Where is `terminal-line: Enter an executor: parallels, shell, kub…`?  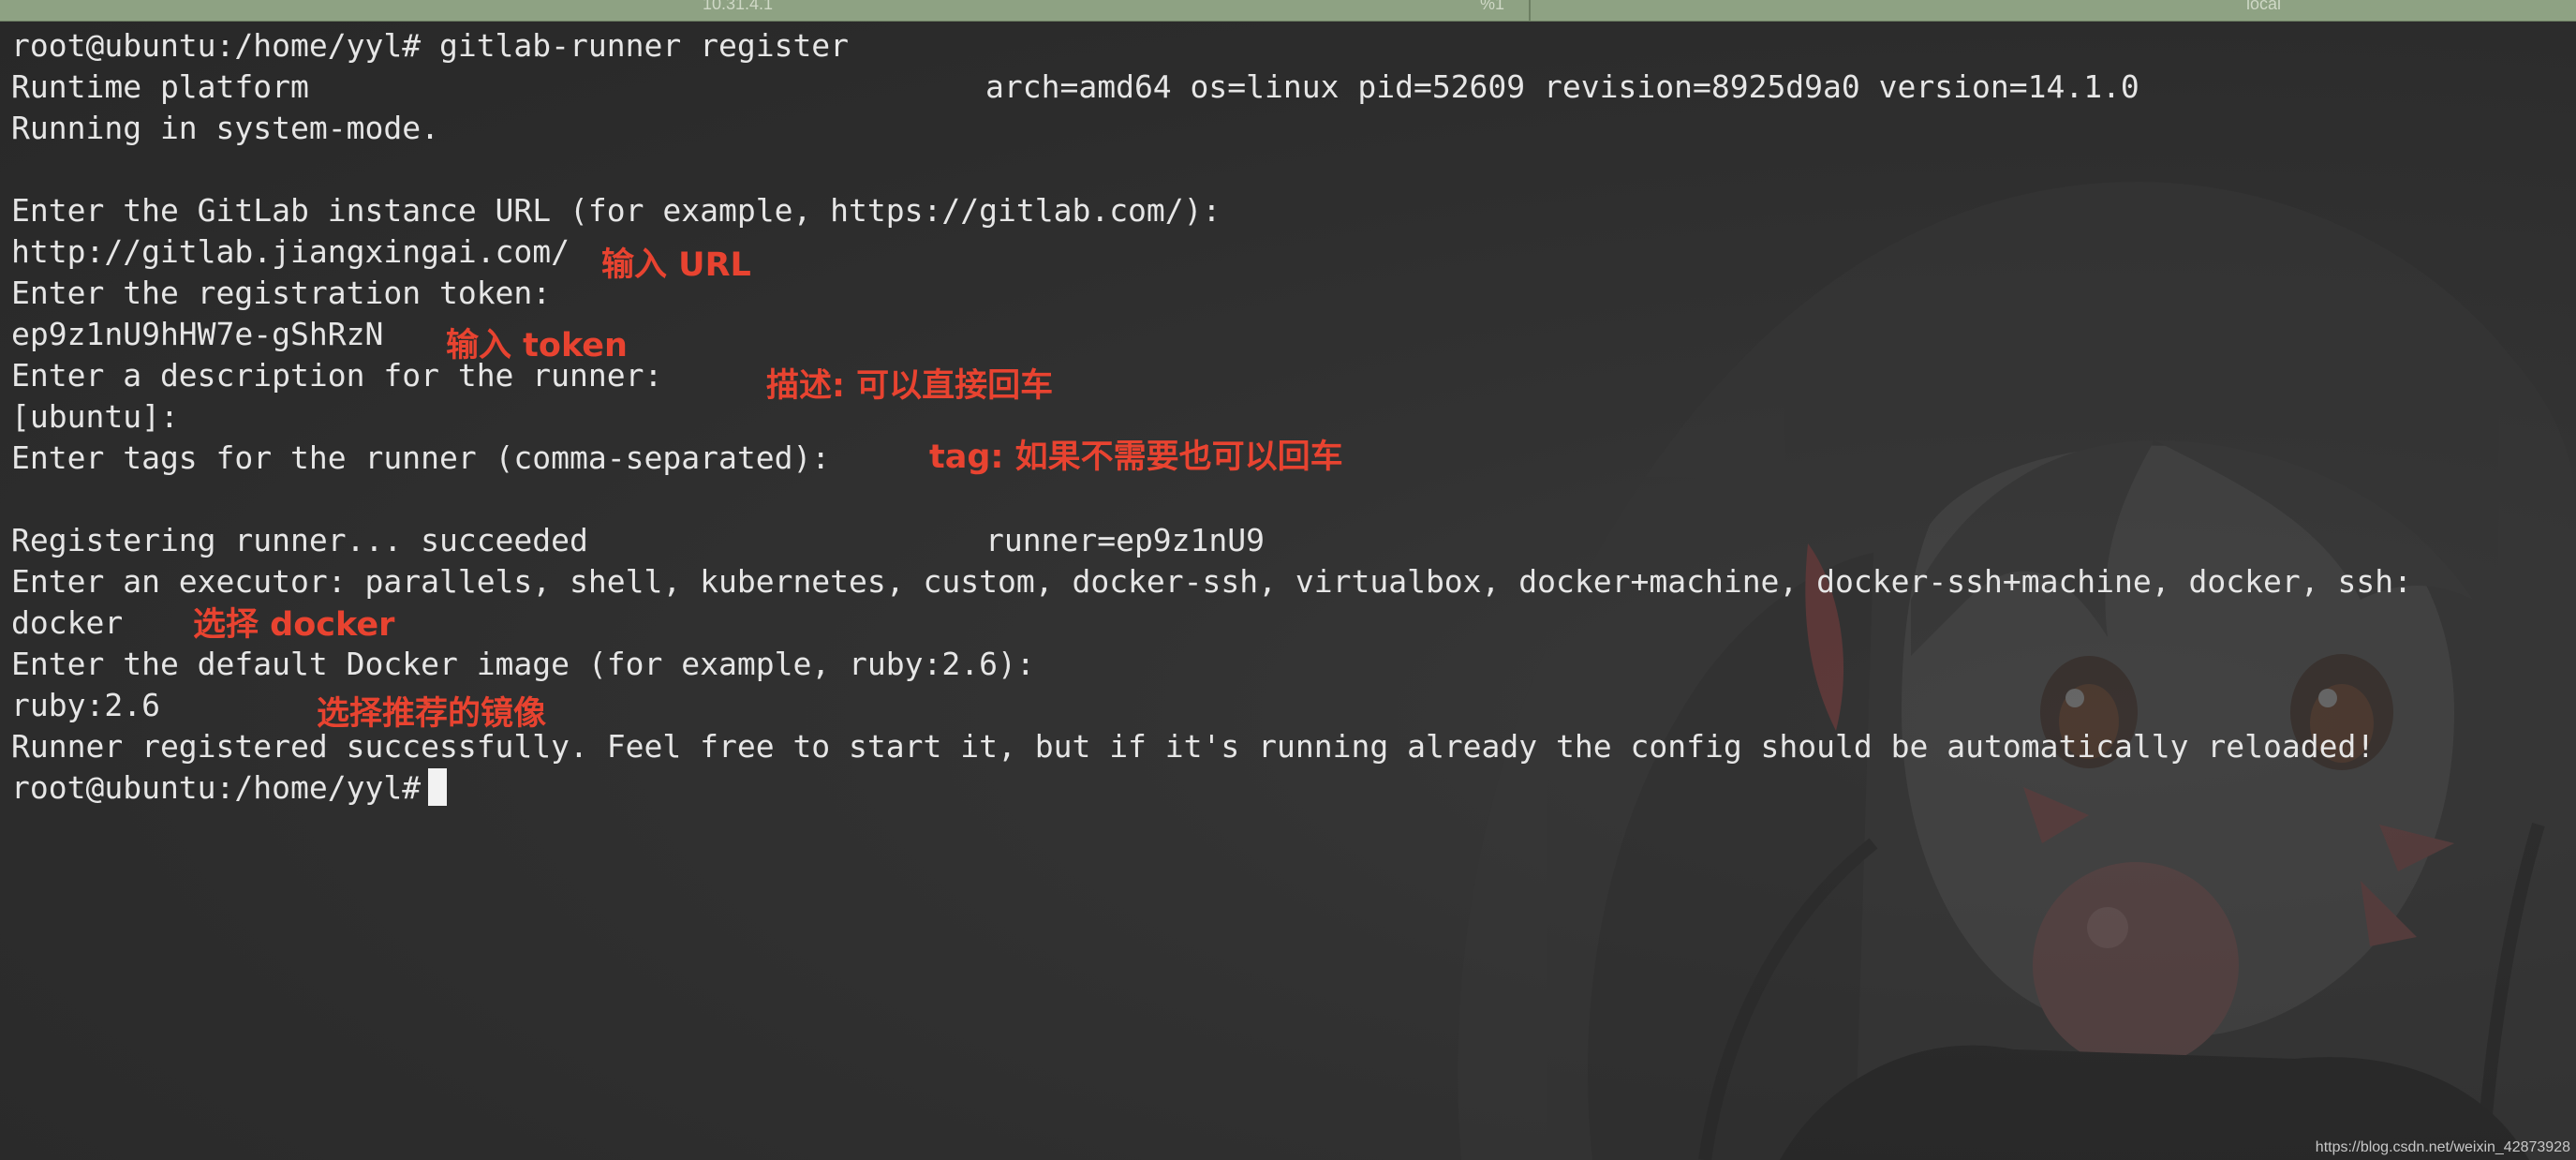 terminal-line: Enter an executor: parallels, shell, kub… is located at coordinates (1211, 581).